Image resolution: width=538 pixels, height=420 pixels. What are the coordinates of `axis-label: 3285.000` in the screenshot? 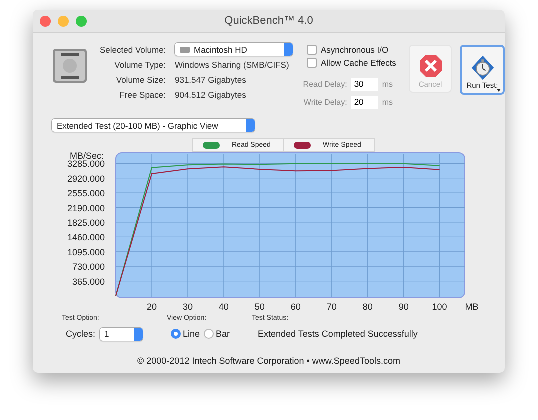 It's located at (86, 164).